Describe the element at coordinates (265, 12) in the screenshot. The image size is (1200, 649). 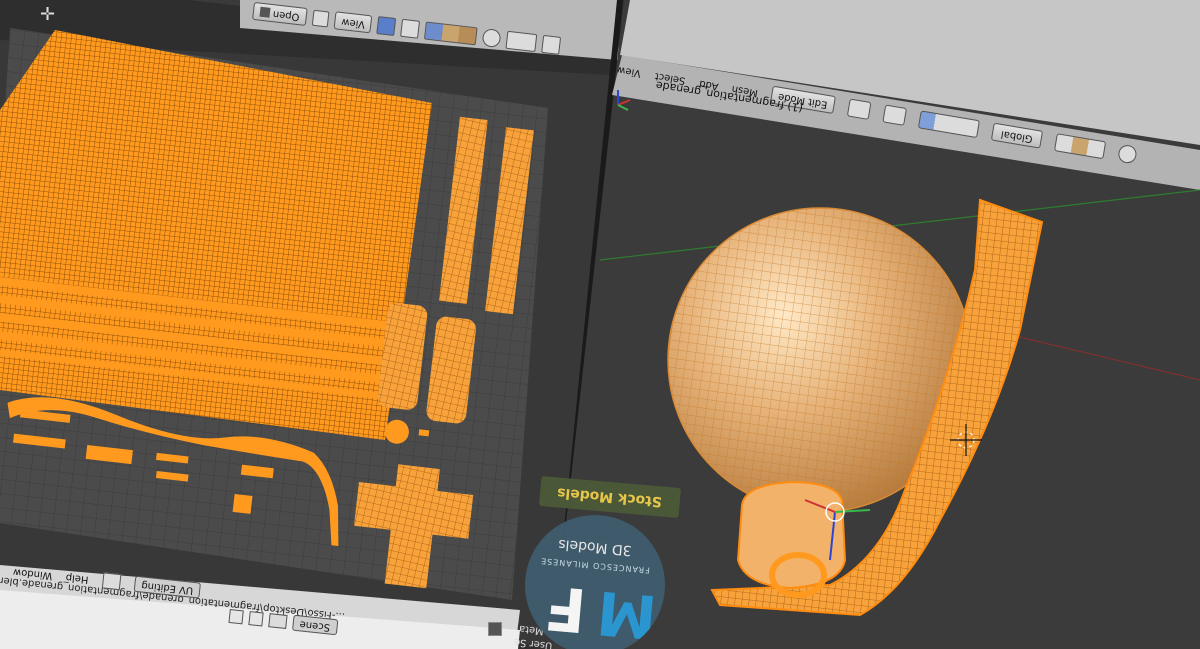
I see `image-icon` at that location.